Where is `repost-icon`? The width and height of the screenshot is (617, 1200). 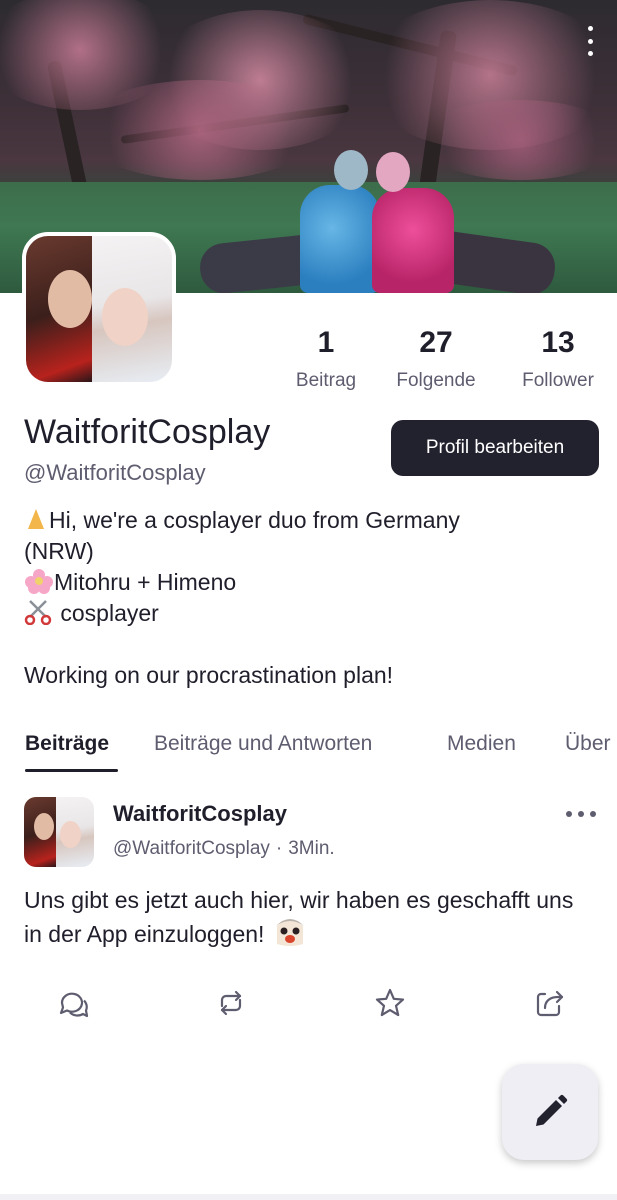
repost-icon is located at coordinates (231, 1003).